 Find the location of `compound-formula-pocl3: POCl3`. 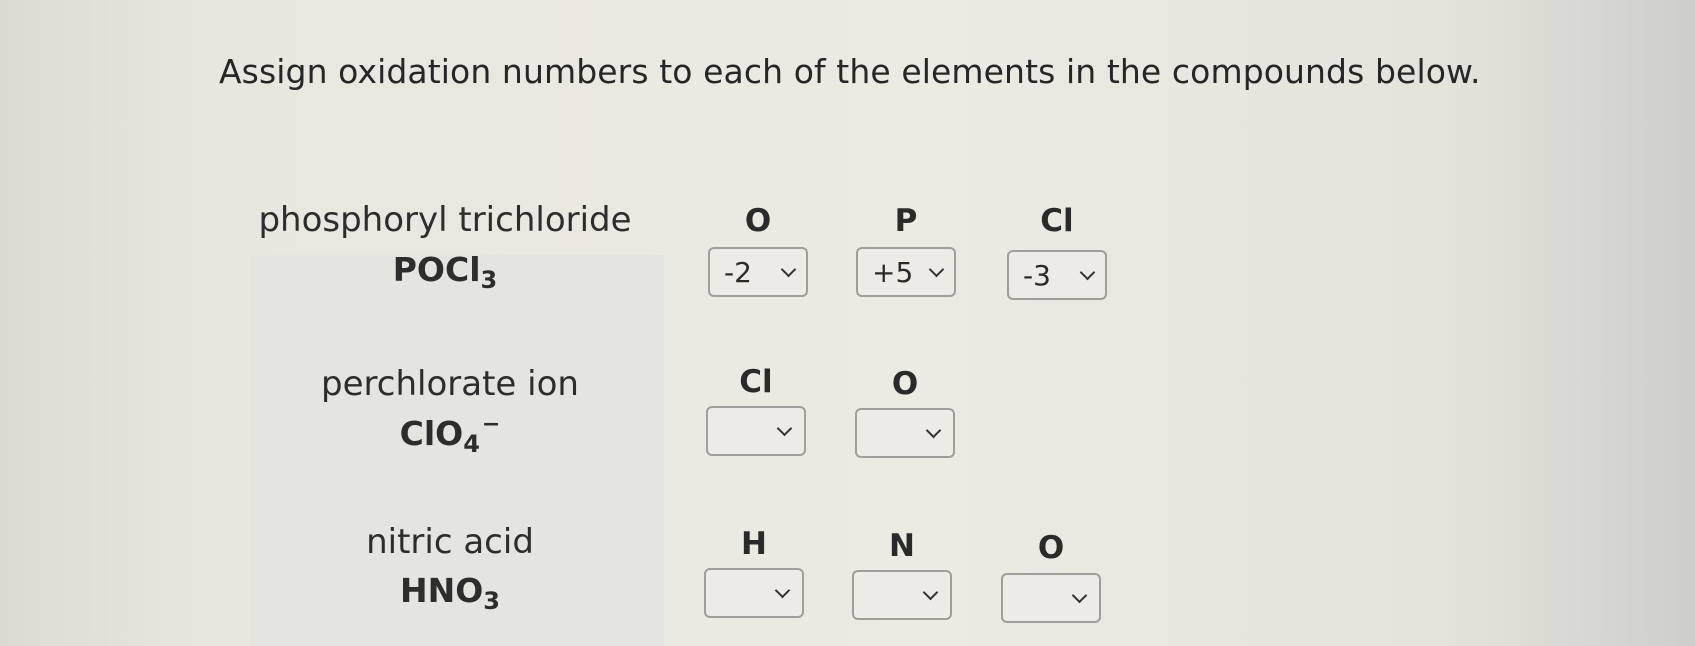

compound-formula-pocl3: POCl3 is located at coordinates (445, 272).